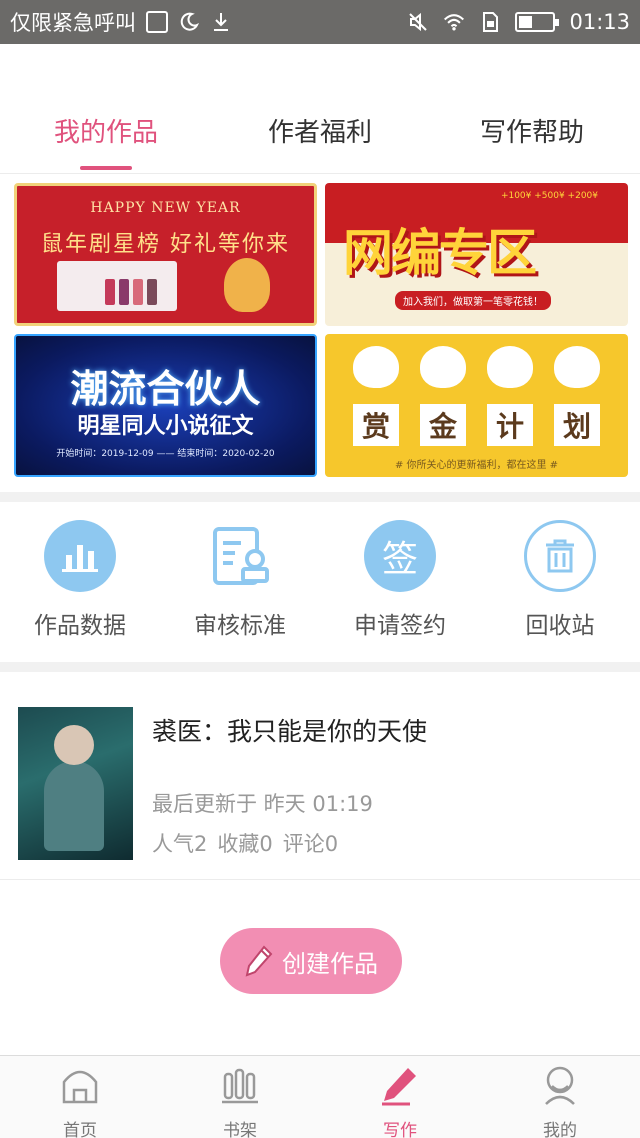  Describe the element at coordinates (165, 208) in the screenshot. I see `banner-new-year-heading: HAPPY NEW YEAR` at that location.